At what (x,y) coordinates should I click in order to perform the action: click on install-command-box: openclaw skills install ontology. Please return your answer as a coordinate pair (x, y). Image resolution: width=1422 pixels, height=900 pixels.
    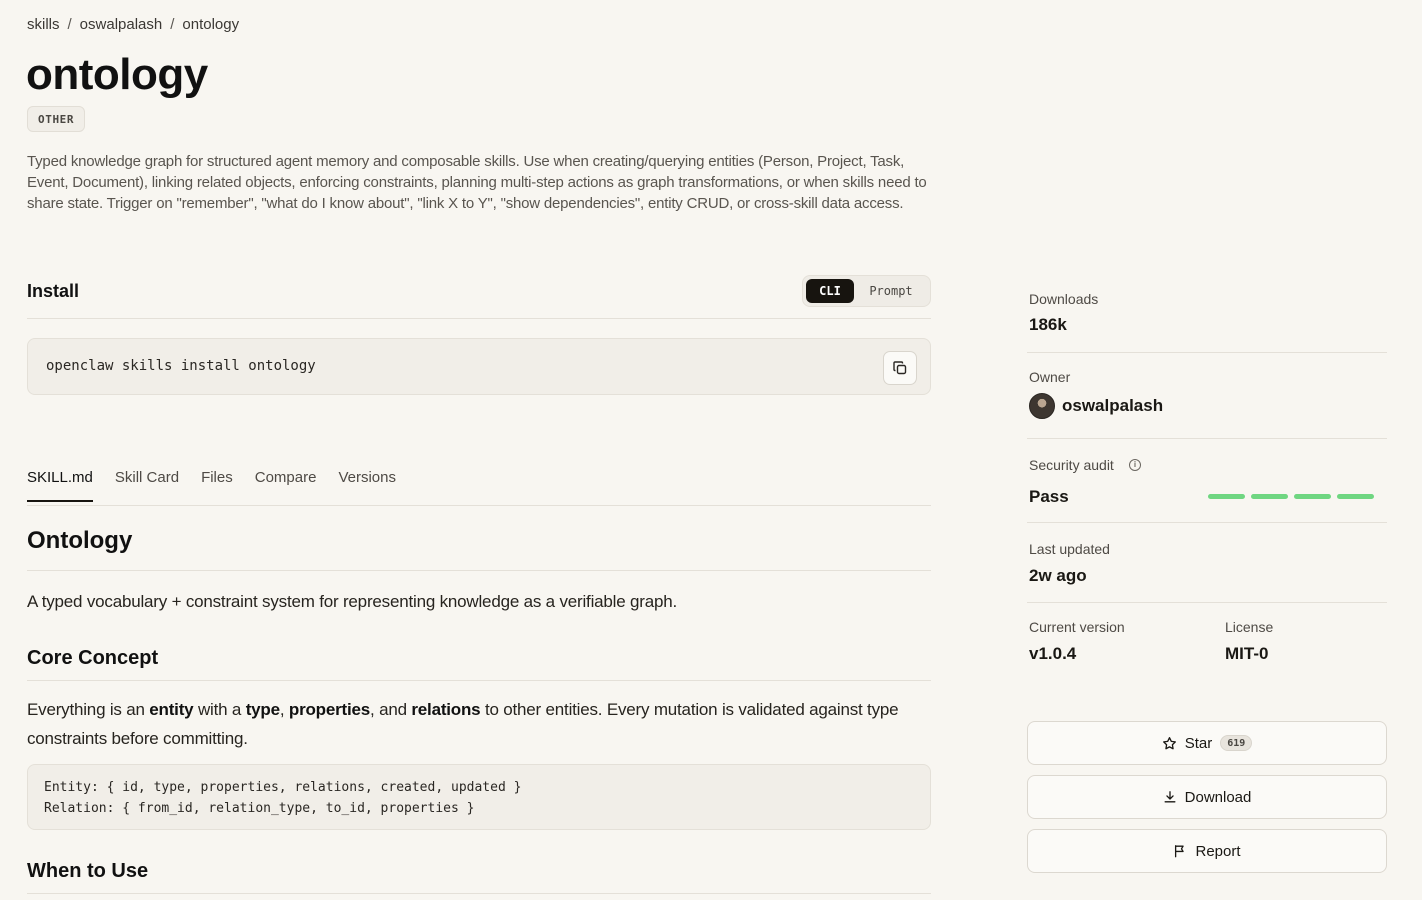
    Looking at the image, I should click on (479, 366).